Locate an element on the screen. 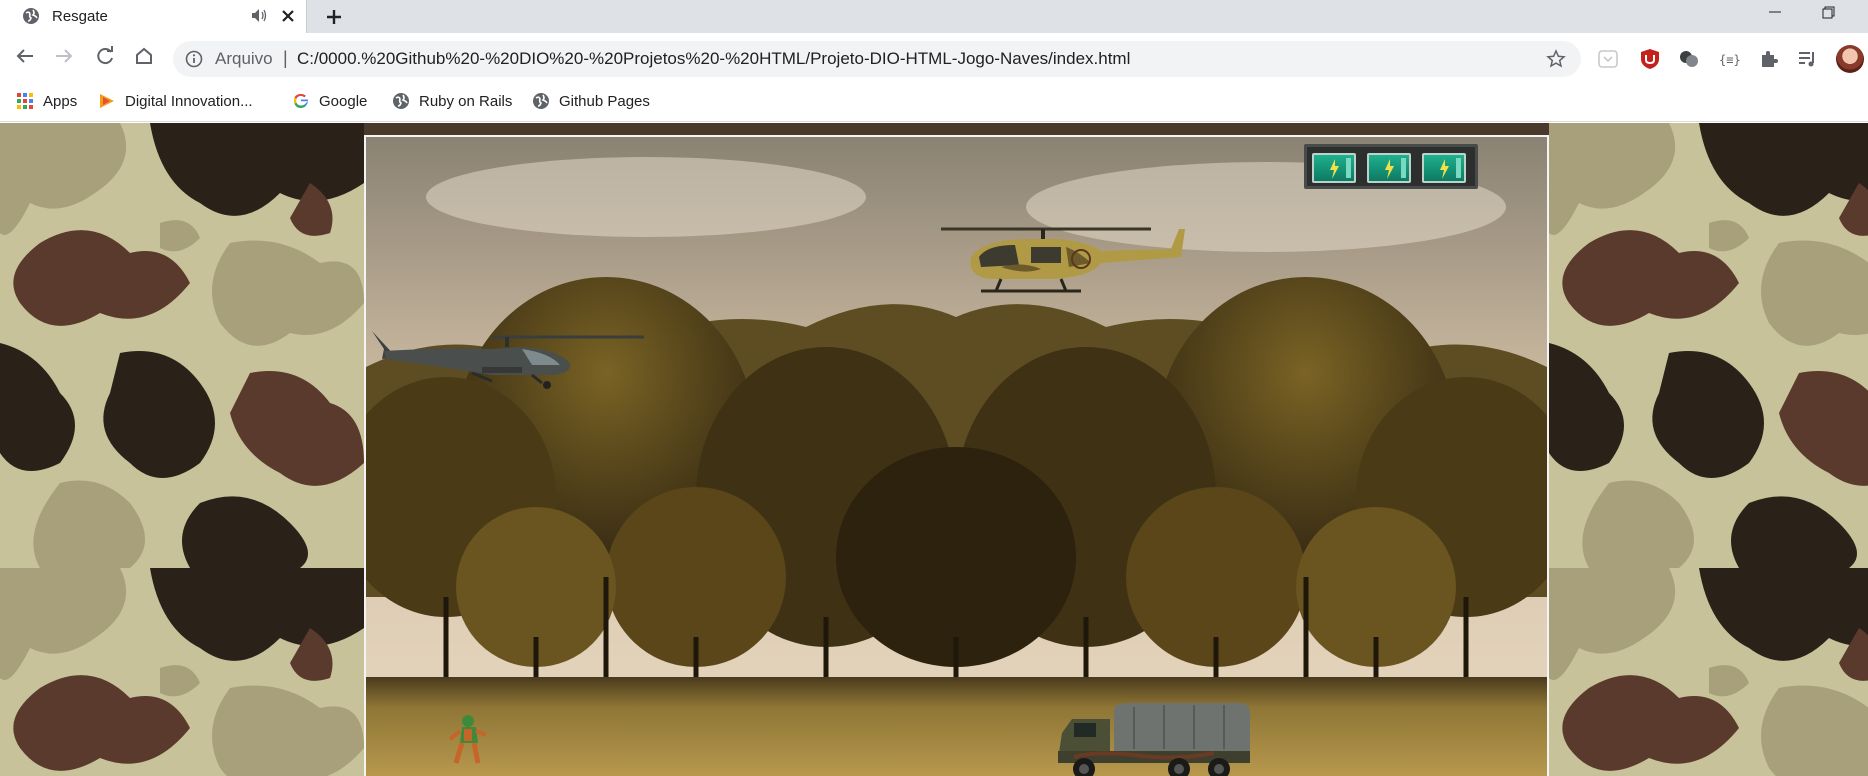 This screenshot has width=1868, height=776. ublock-icon is located at coordinates (1650, 59).